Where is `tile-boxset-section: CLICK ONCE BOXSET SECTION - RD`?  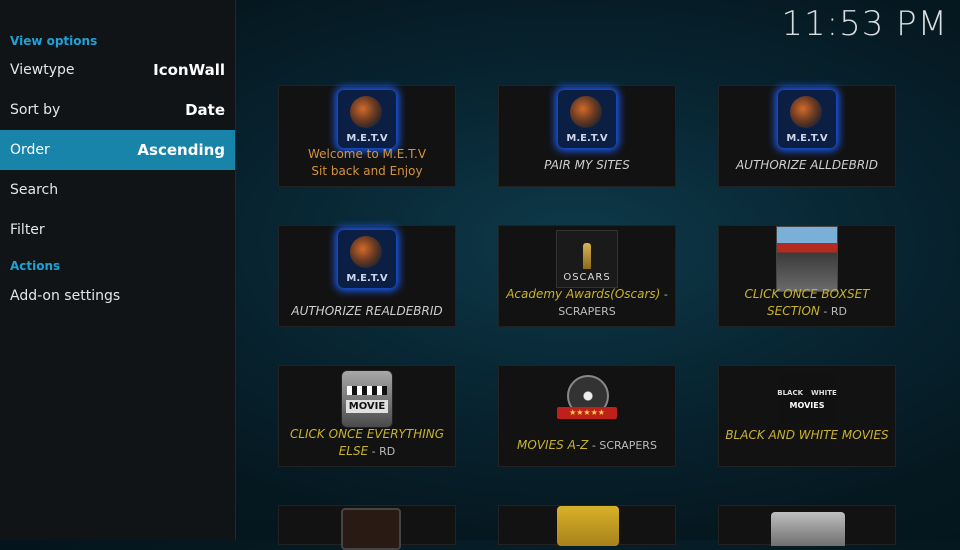 tile-boxset-section: CLICK ONCE BOXSET SECTION - RD is located at coordinates (807, 276).